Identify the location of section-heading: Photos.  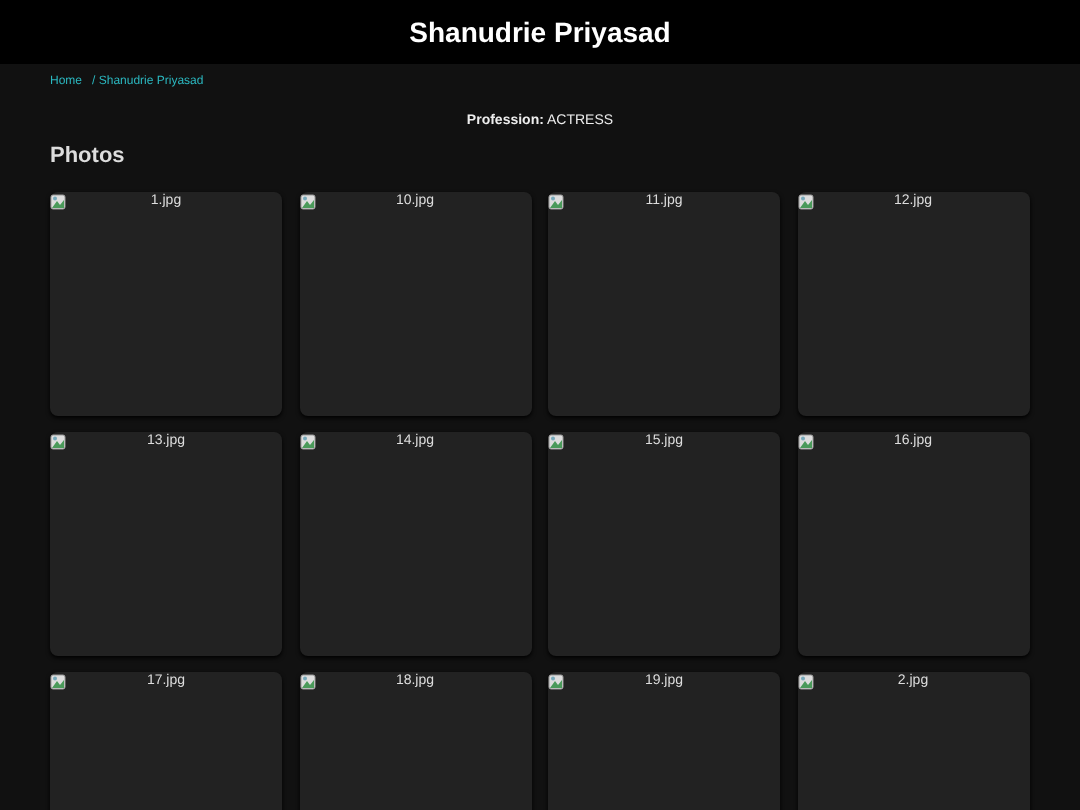
(88, 156).